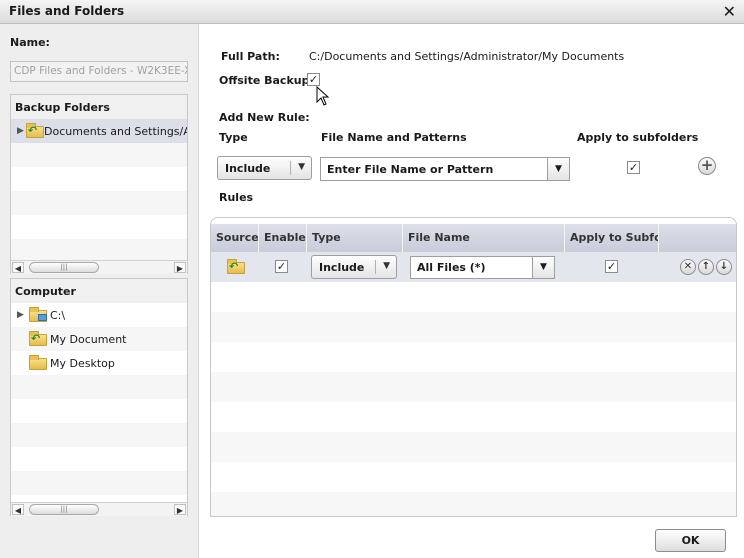  Describe the element at coordinates (58, 315) in the screenshot. I see `list-item-label: C:\` at that location.